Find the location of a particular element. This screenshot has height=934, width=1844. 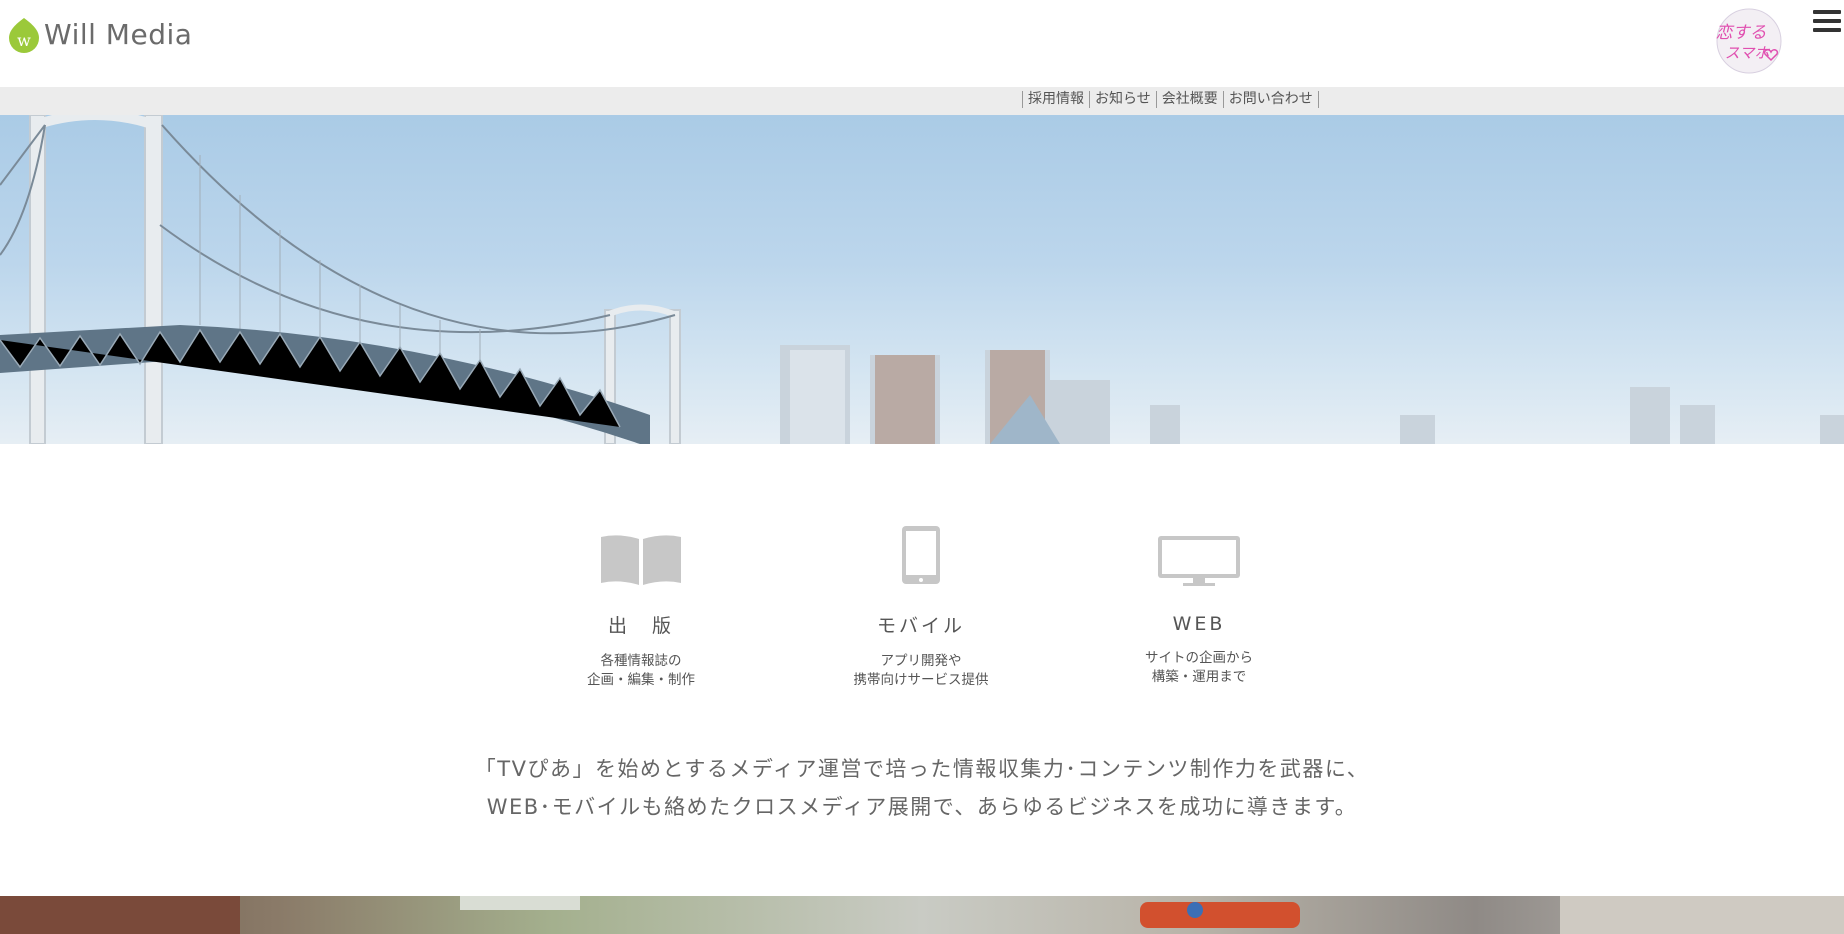

svg-text: スマホ is located at coordinates (1748, 53).